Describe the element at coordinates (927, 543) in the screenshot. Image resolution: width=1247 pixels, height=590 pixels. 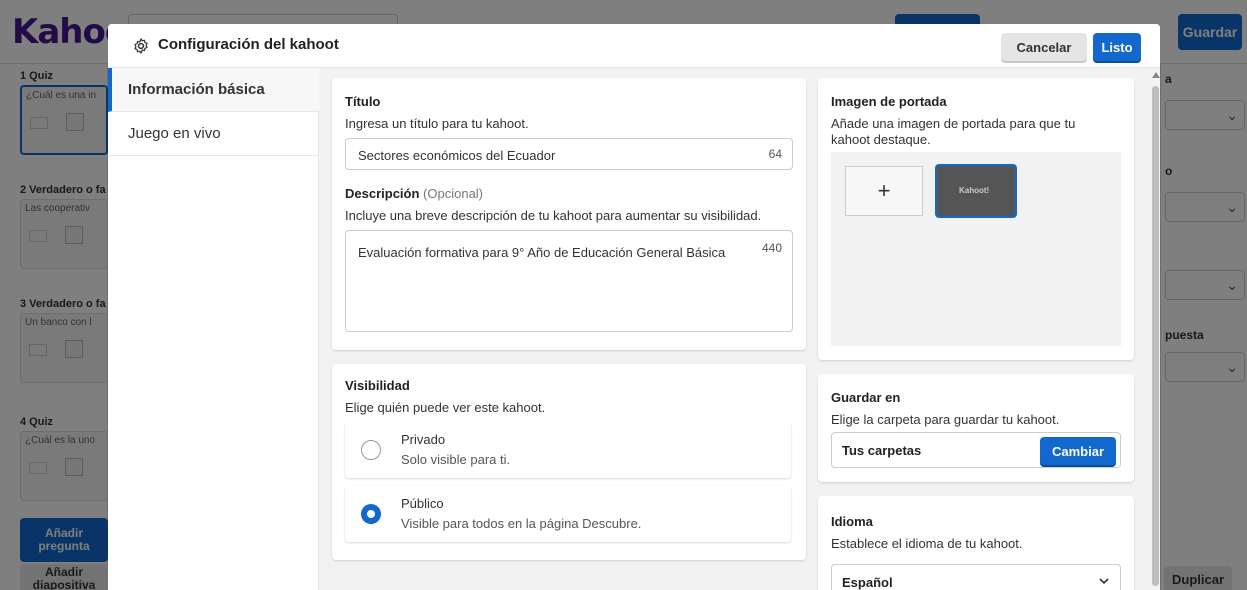
I see `language-help: Establece el idioma de tu kahoot.` at that location.